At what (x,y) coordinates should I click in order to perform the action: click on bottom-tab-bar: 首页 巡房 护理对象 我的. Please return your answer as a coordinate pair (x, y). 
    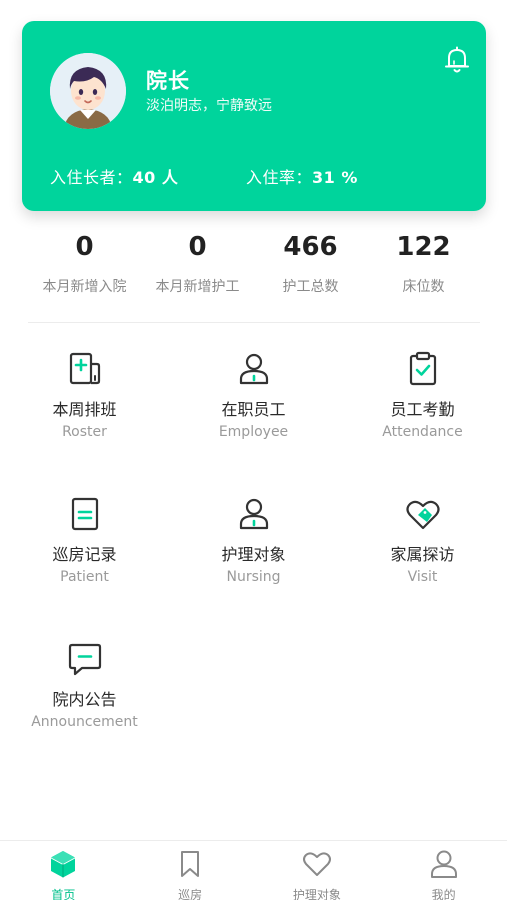
    Looking at the image, I should click on (253, 870).